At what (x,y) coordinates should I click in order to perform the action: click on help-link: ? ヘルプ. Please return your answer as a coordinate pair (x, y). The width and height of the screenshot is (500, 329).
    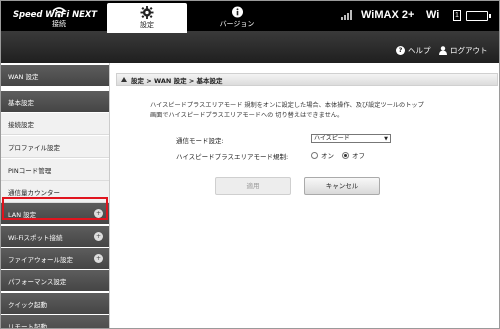
    Looking at the image, I should click on (413, 50).